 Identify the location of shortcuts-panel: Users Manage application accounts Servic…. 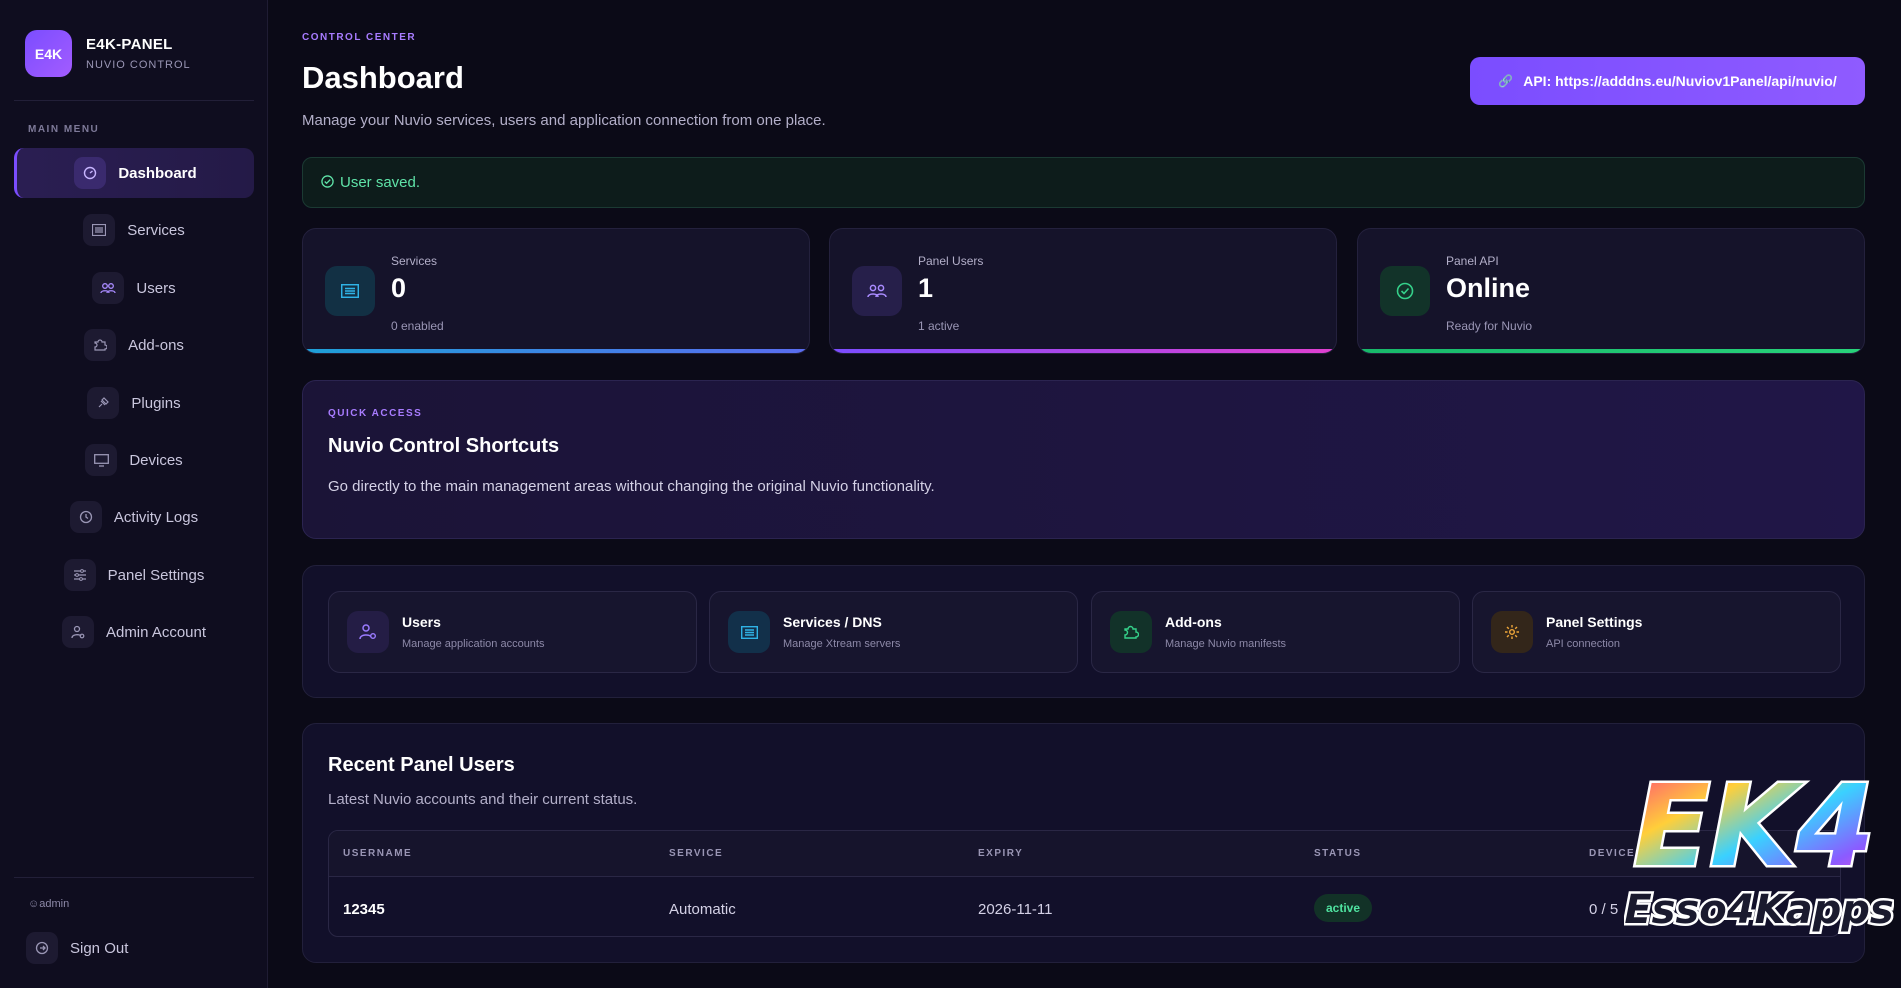
(1083, 631).